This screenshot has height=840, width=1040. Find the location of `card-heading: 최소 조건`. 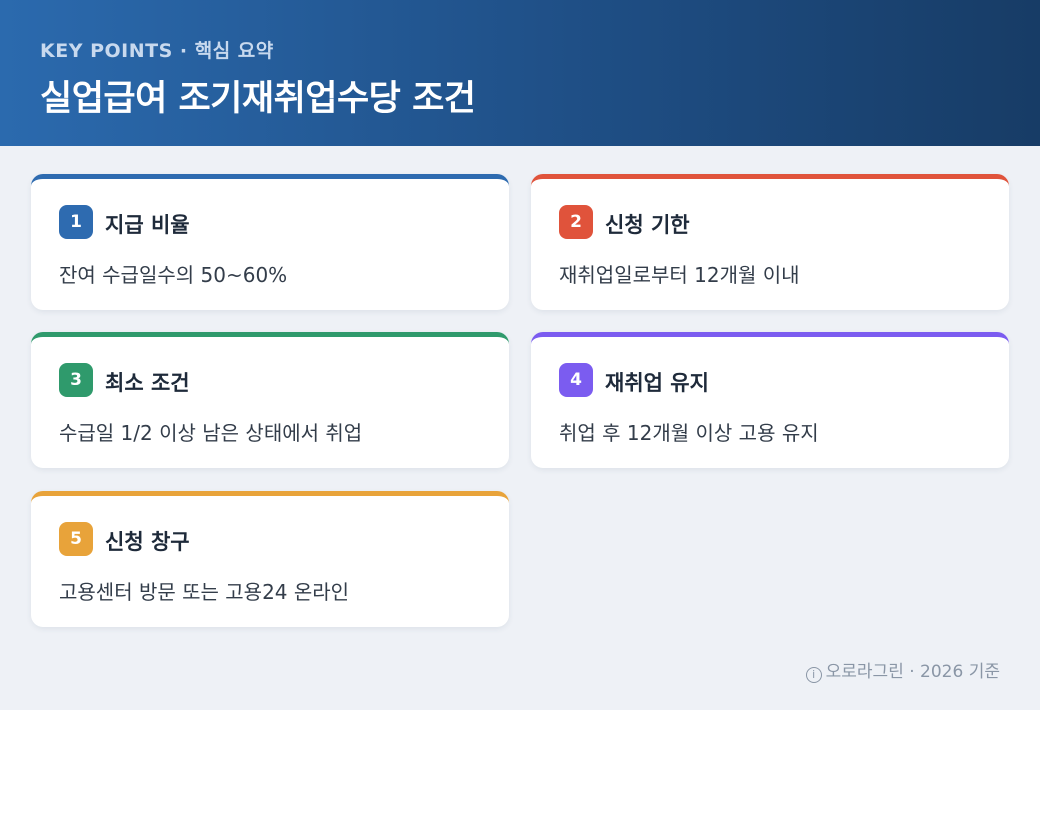

card-heading: 최소 조건 is located at coordinates (147, 383).